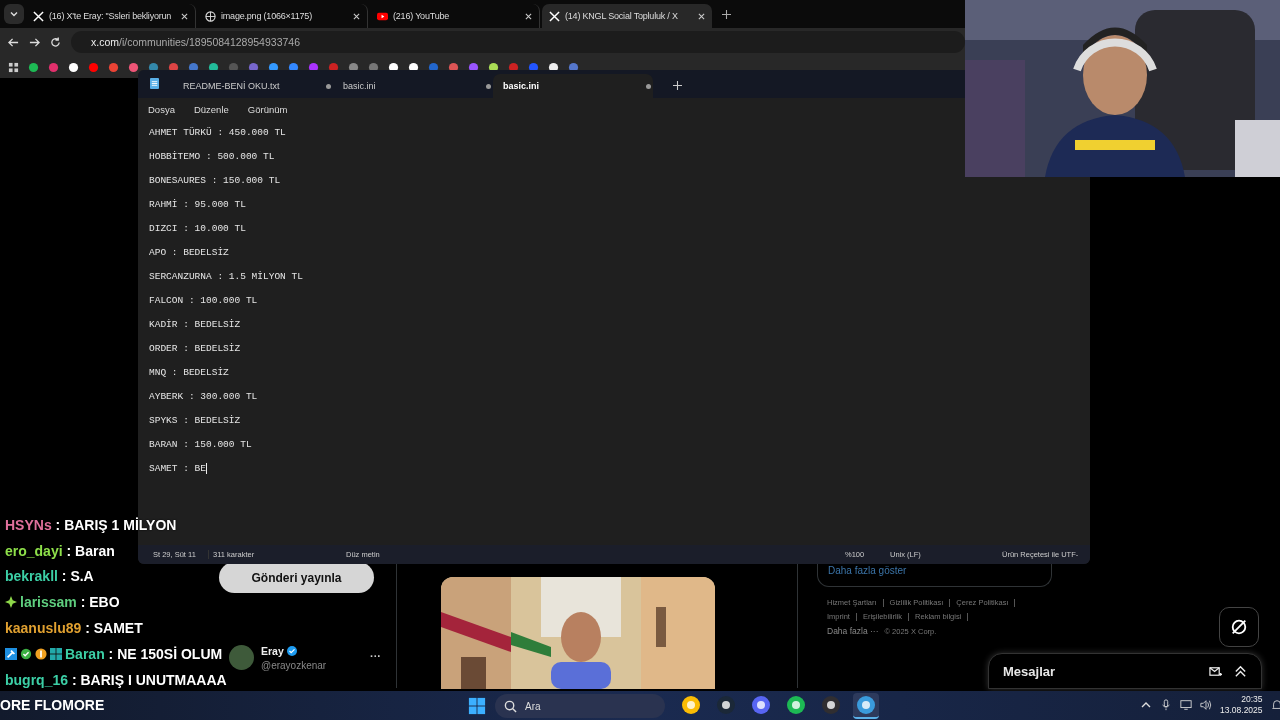 This screenshot has height=720, width=1280. I want to click on windows-start-icon, so click(477, 706).